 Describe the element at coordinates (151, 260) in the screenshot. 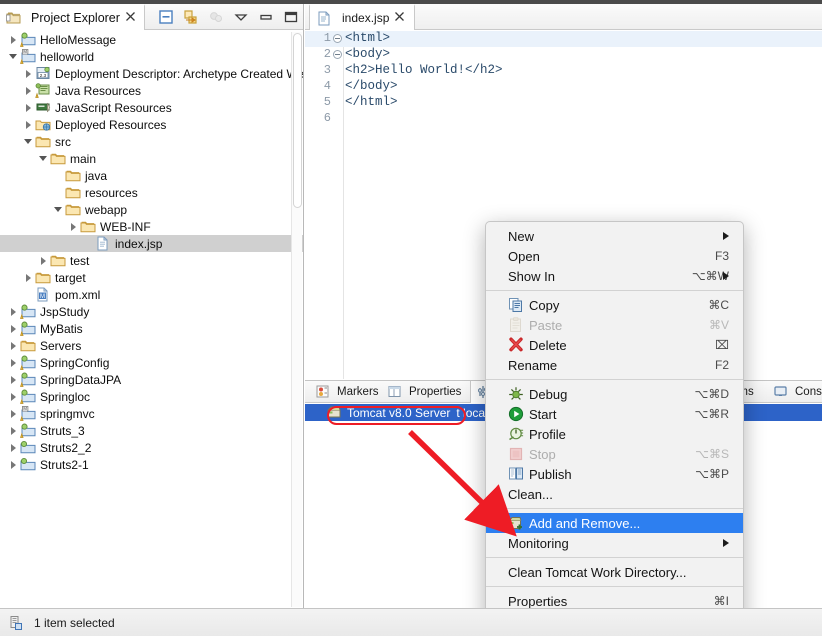

I see `tree-row: test` at that location.